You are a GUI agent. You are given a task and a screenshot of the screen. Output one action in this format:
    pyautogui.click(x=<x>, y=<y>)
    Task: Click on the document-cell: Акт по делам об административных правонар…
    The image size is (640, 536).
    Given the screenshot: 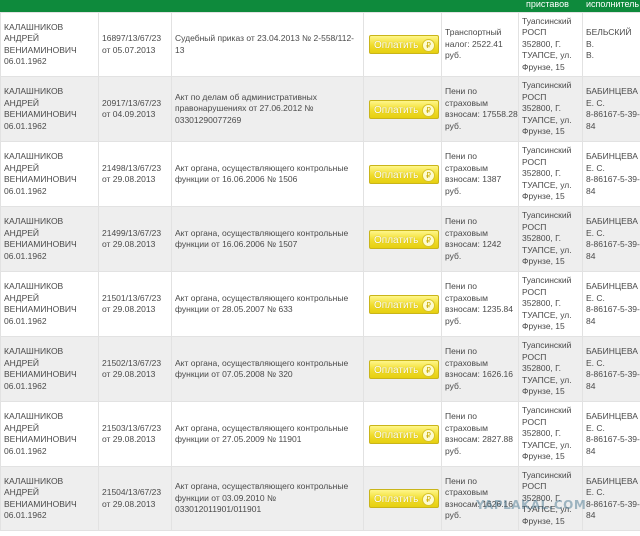 What is the action you would take?
    pyautogui.click(x=267, y=109)
    